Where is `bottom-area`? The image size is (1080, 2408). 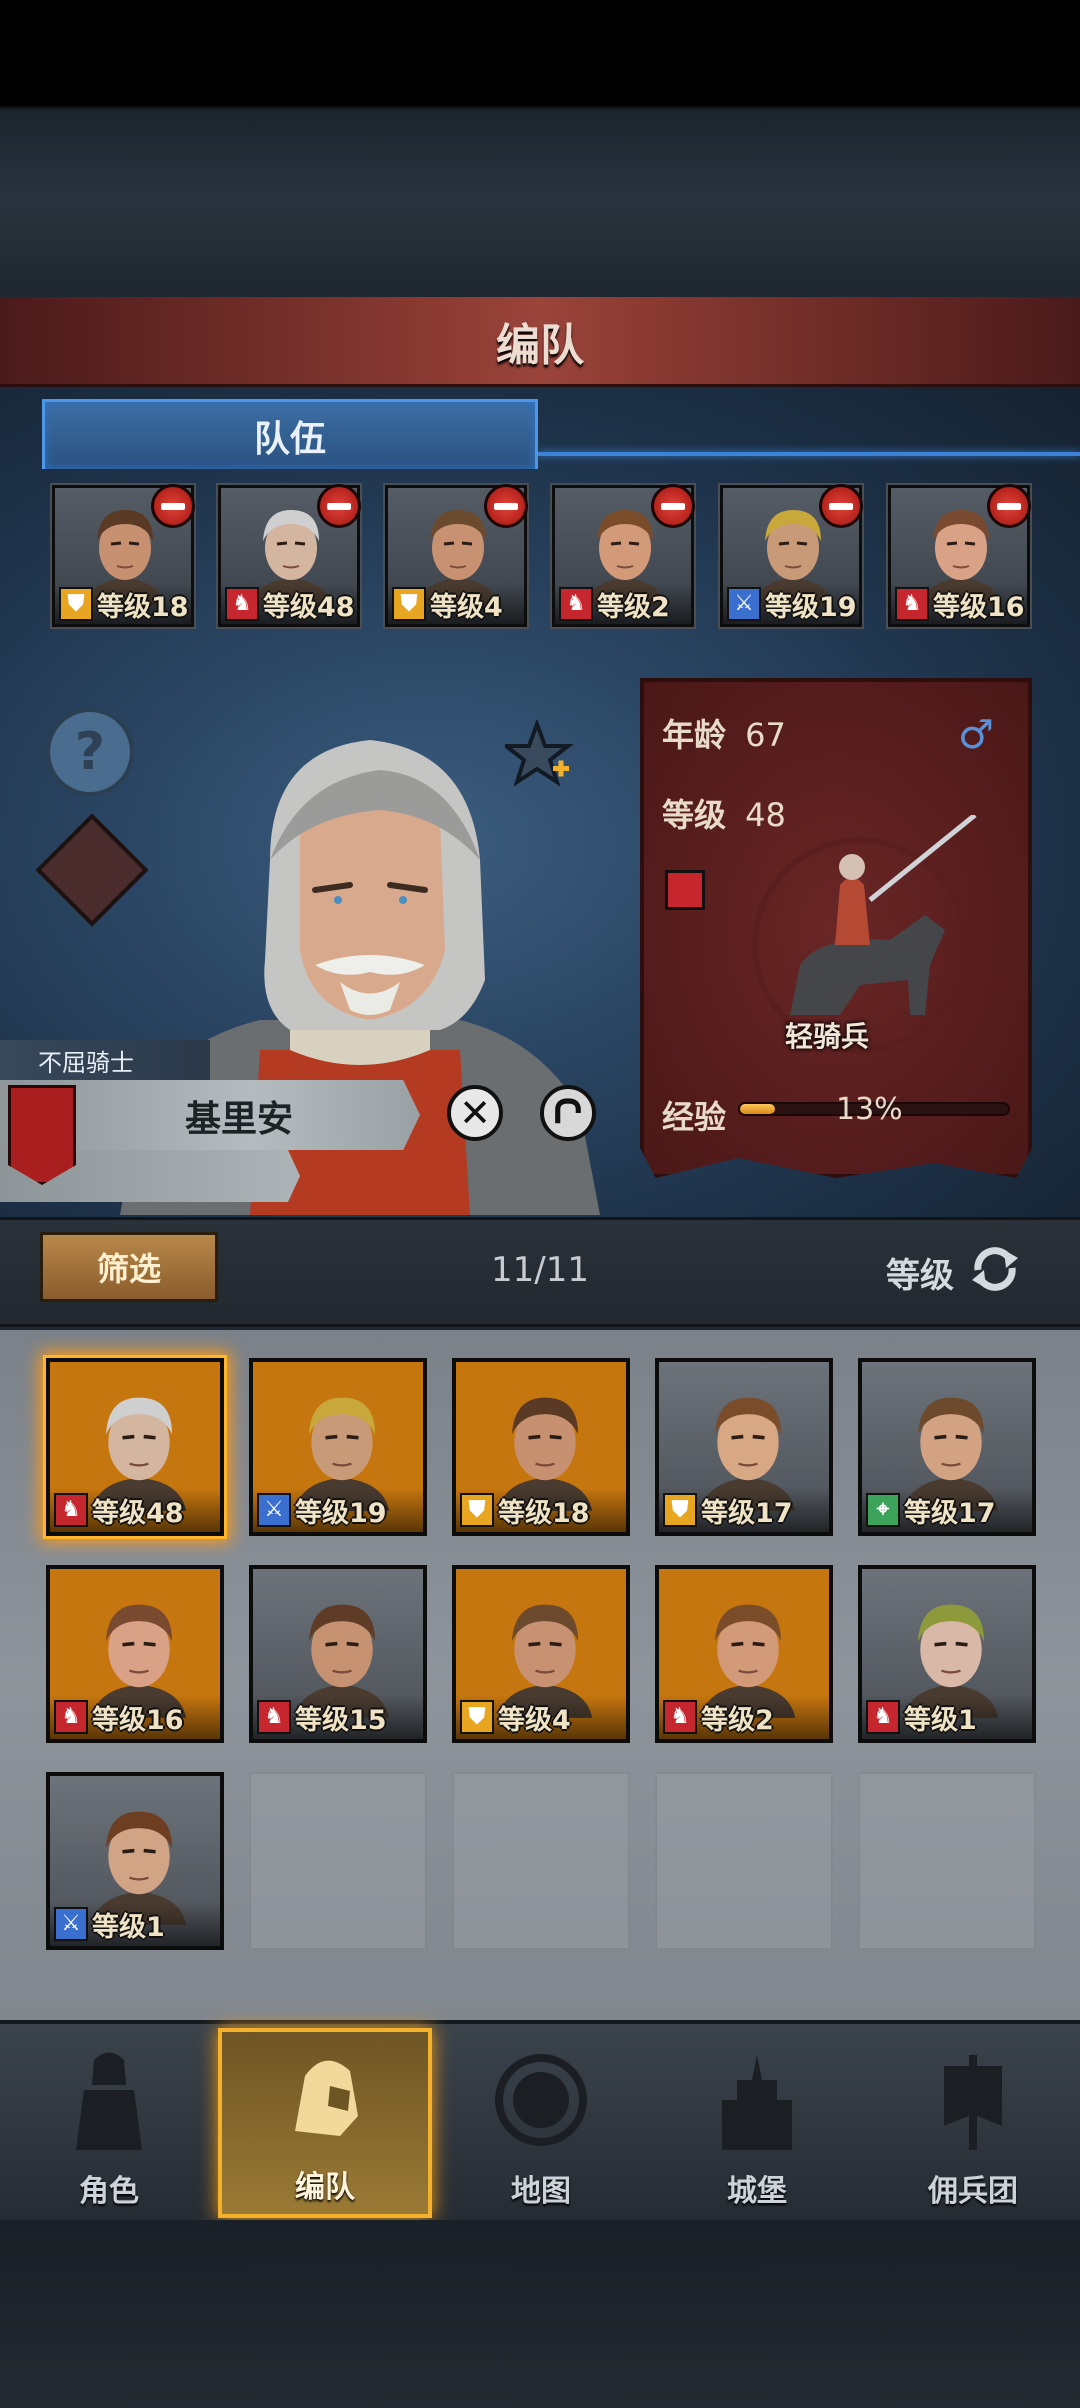
bottom-area is located at coordinates (540, 2314).